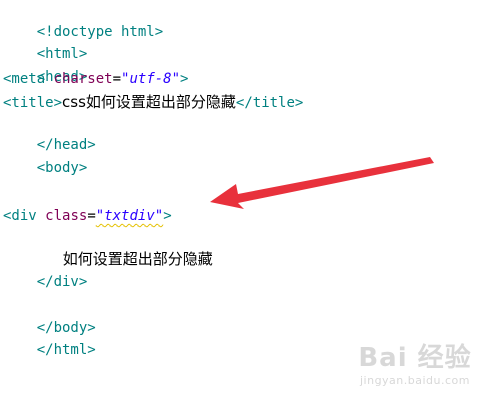 The image size is (500, 410). What do you see at coordinates (415, 358) in the screenshot?
I see `watermark-logo: Bai 经验` at bounding box center [415, 358].